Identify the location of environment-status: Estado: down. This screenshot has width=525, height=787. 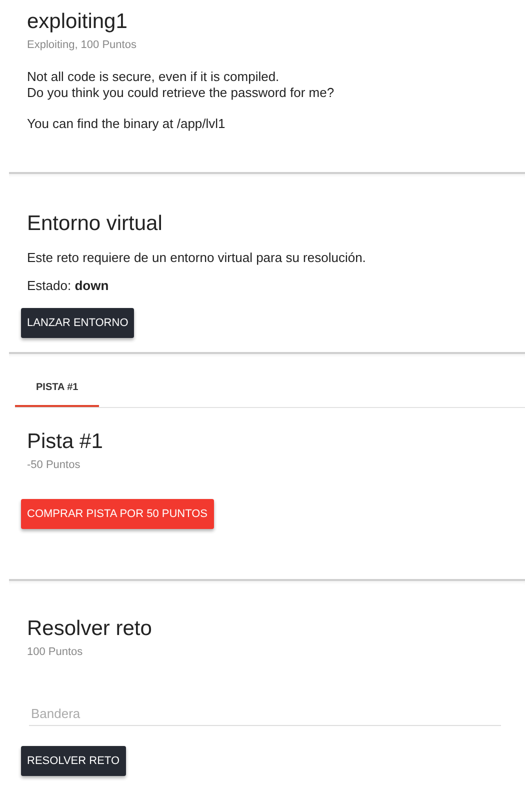
(68, 286).